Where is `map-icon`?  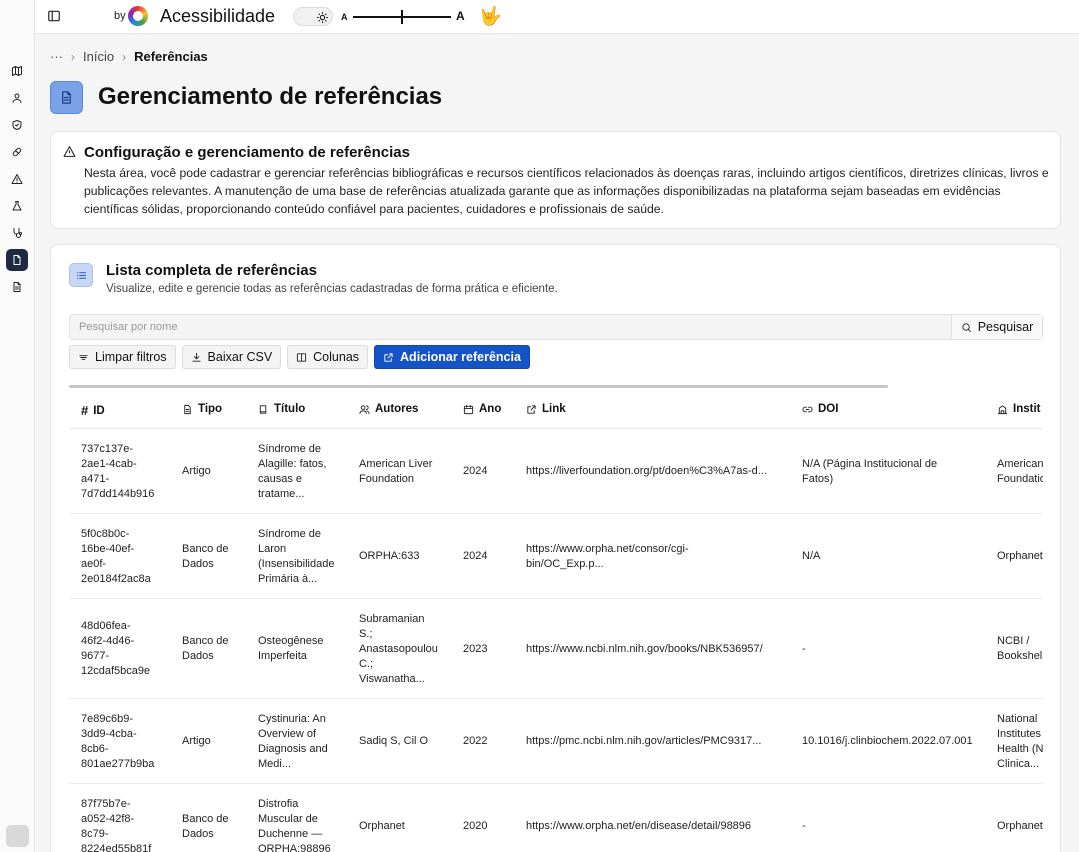
map-icon is located at coordinates (17, 71).